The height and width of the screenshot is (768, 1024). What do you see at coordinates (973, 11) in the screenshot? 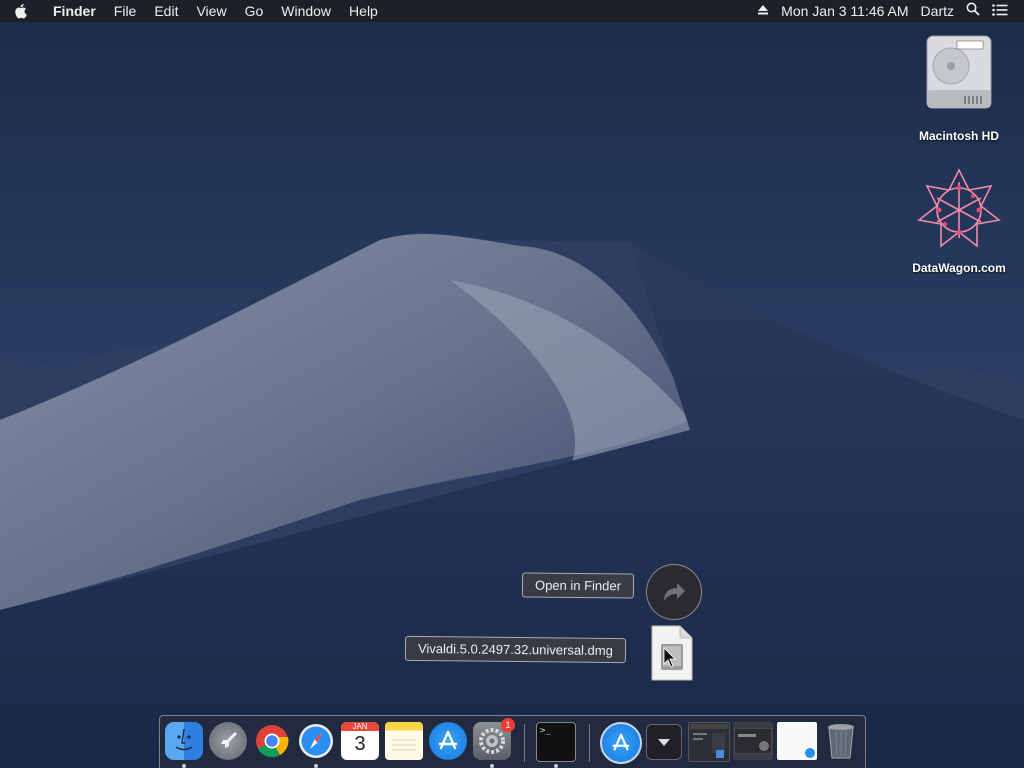
I see `spotlight-search-icon` at bounding box center [973, 11].